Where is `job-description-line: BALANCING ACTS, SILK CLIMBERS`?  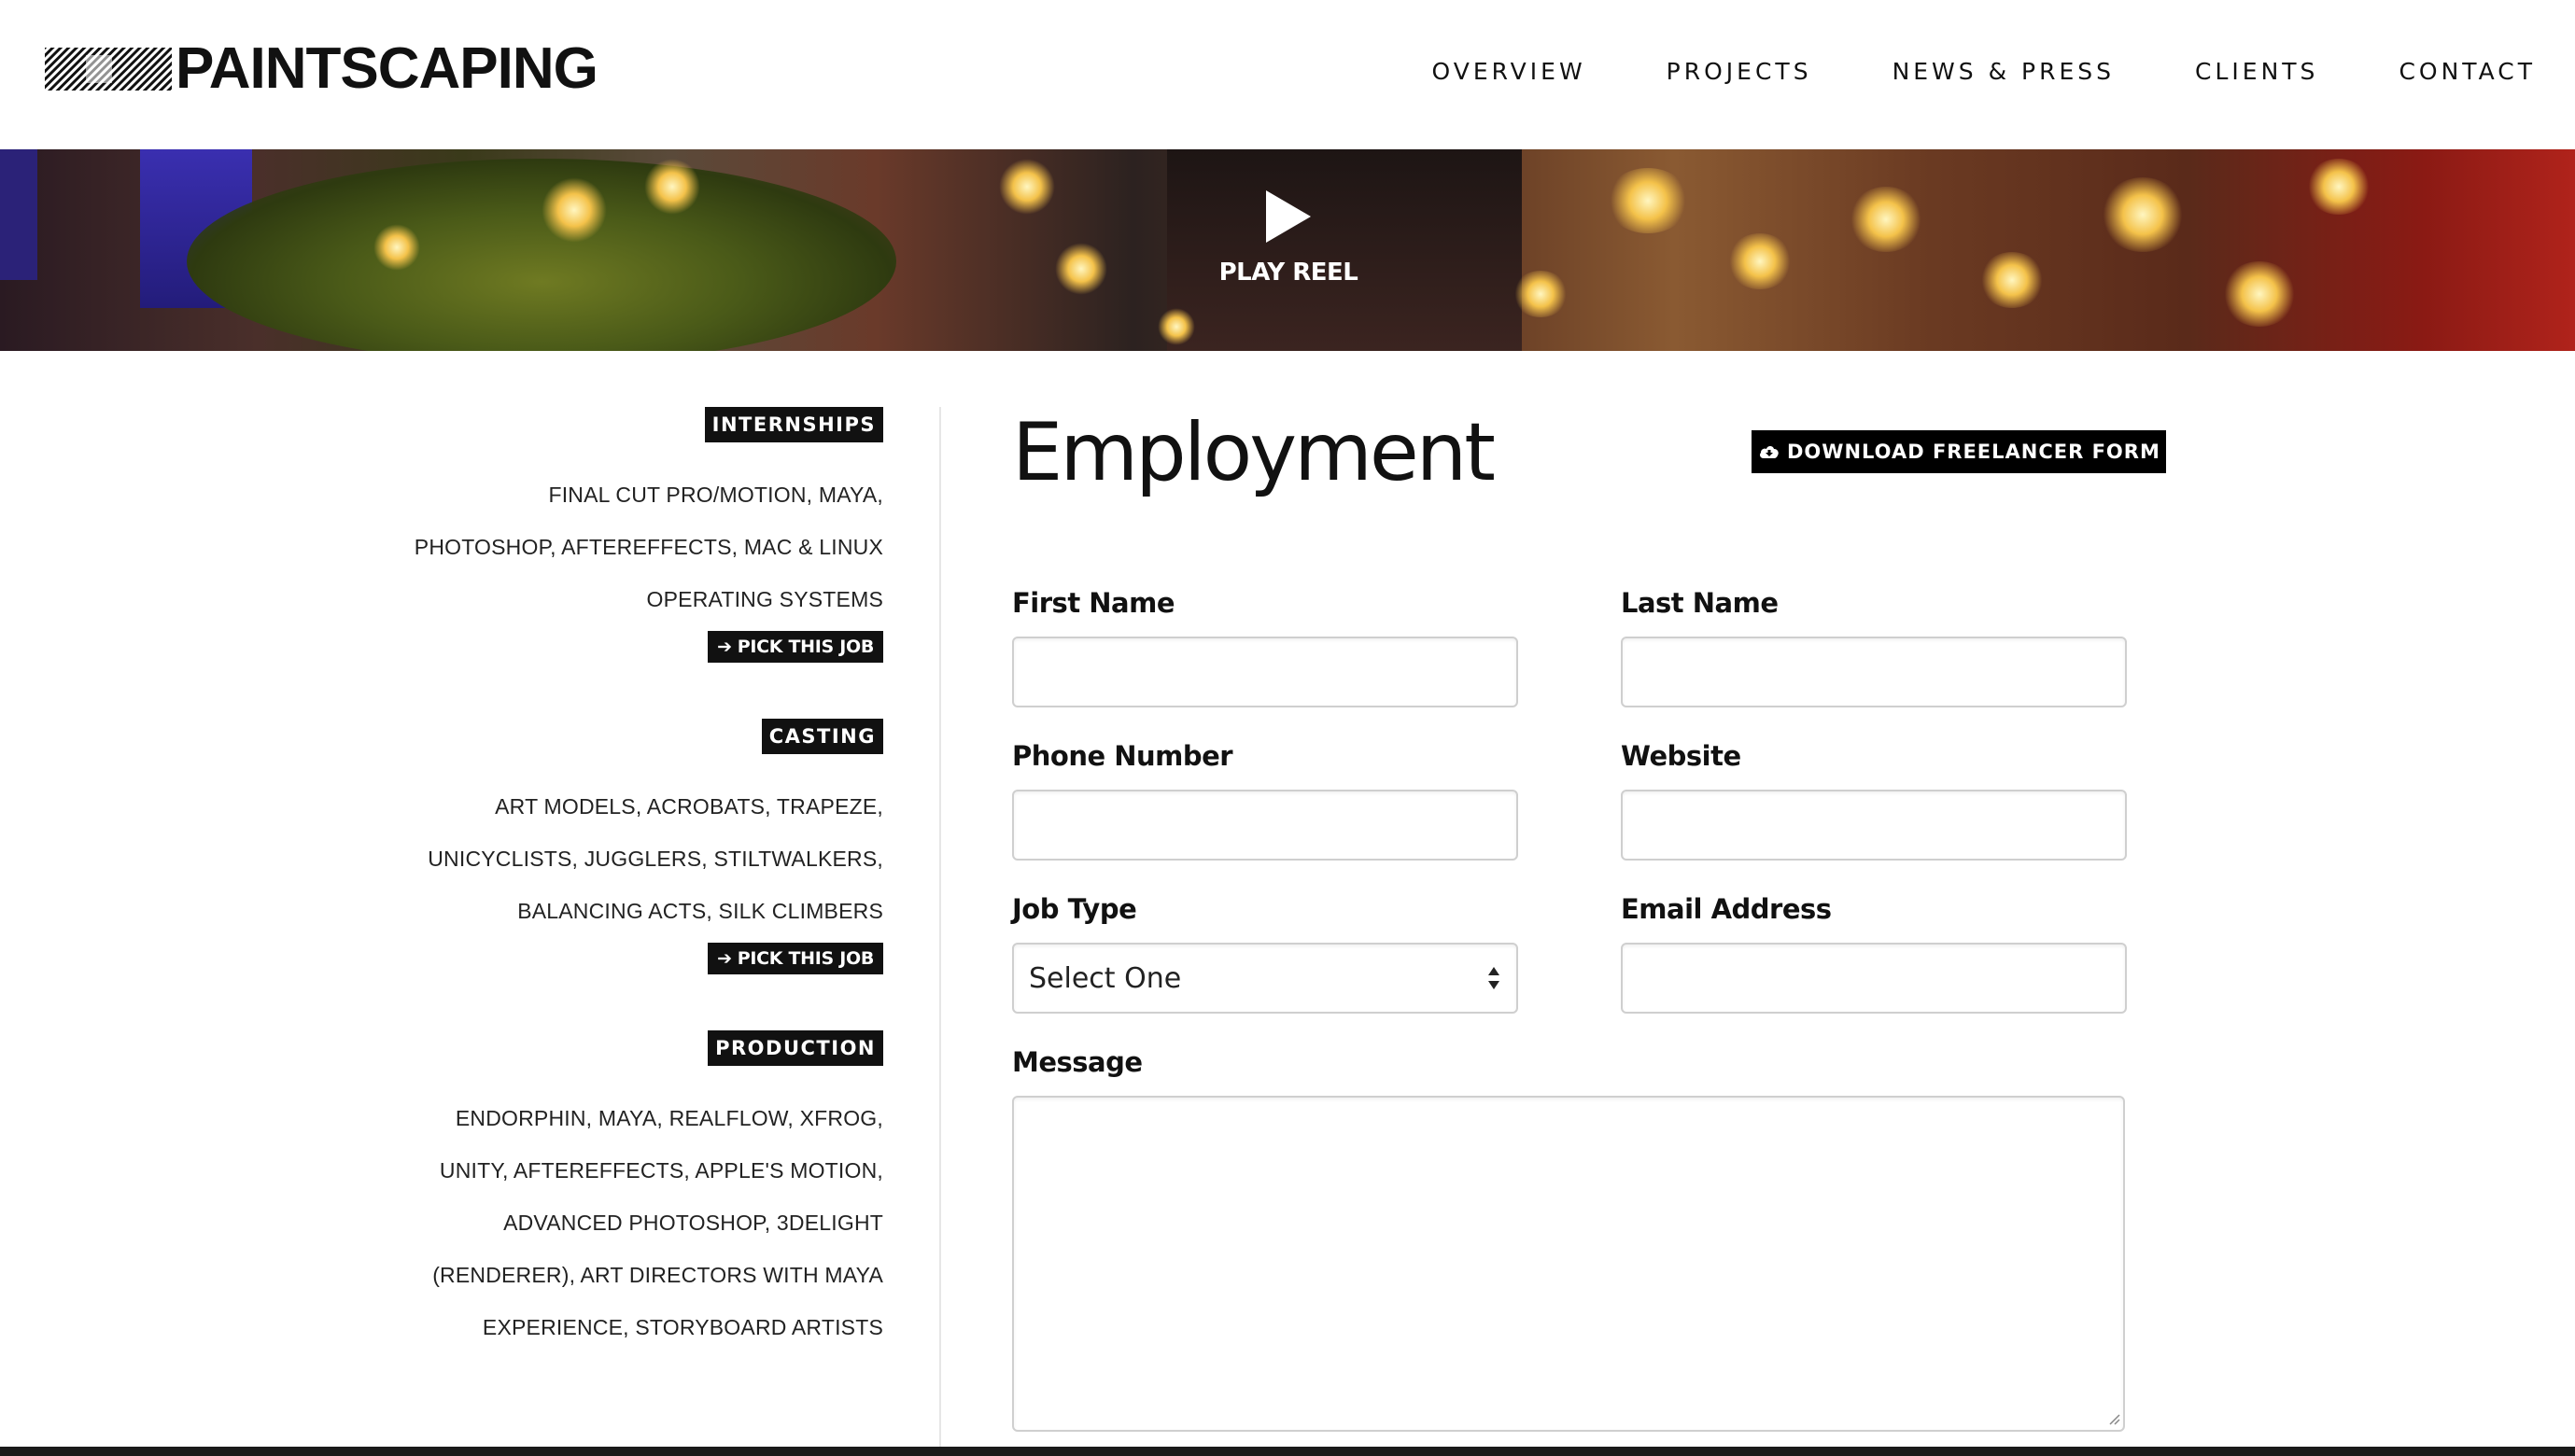 job-description-line: BALANCING ACTS, SILK CLIMBERS is located at coordinates (700, 911).